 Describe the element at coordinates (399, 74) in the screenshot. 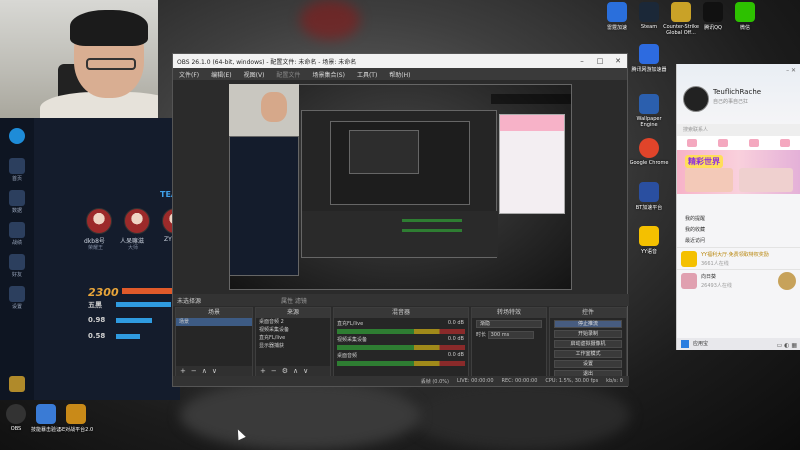

I see `menu-help: 帮助(H)` at that location.